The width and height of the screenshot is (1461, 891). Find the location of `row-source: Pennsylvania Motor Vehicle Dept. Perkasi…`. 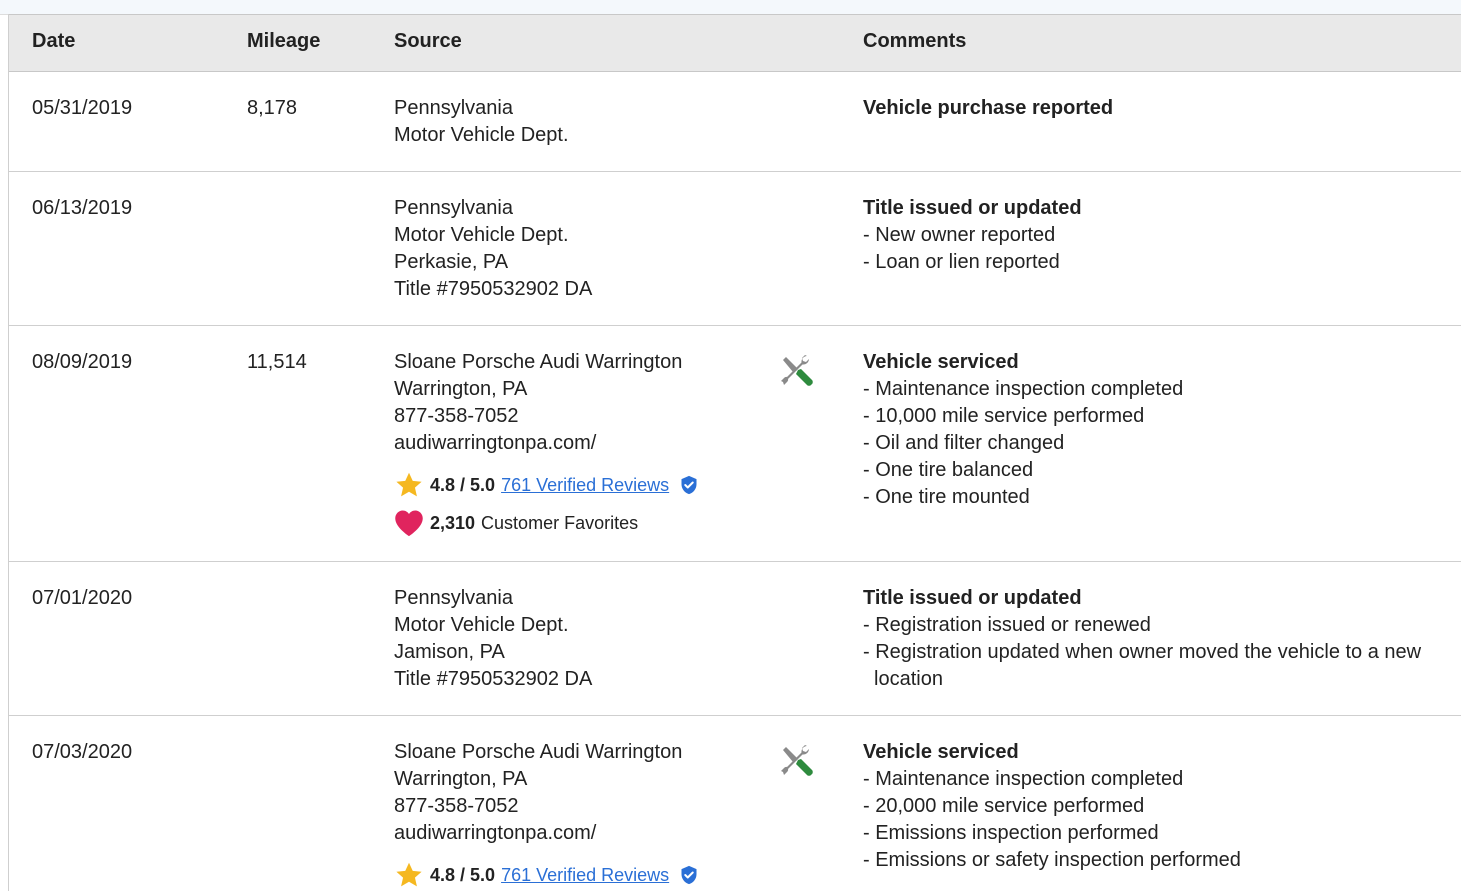

row-source: Pennsylvania Motor Vehicle Dept. Perkasi… is located at coordinates (574, 249).